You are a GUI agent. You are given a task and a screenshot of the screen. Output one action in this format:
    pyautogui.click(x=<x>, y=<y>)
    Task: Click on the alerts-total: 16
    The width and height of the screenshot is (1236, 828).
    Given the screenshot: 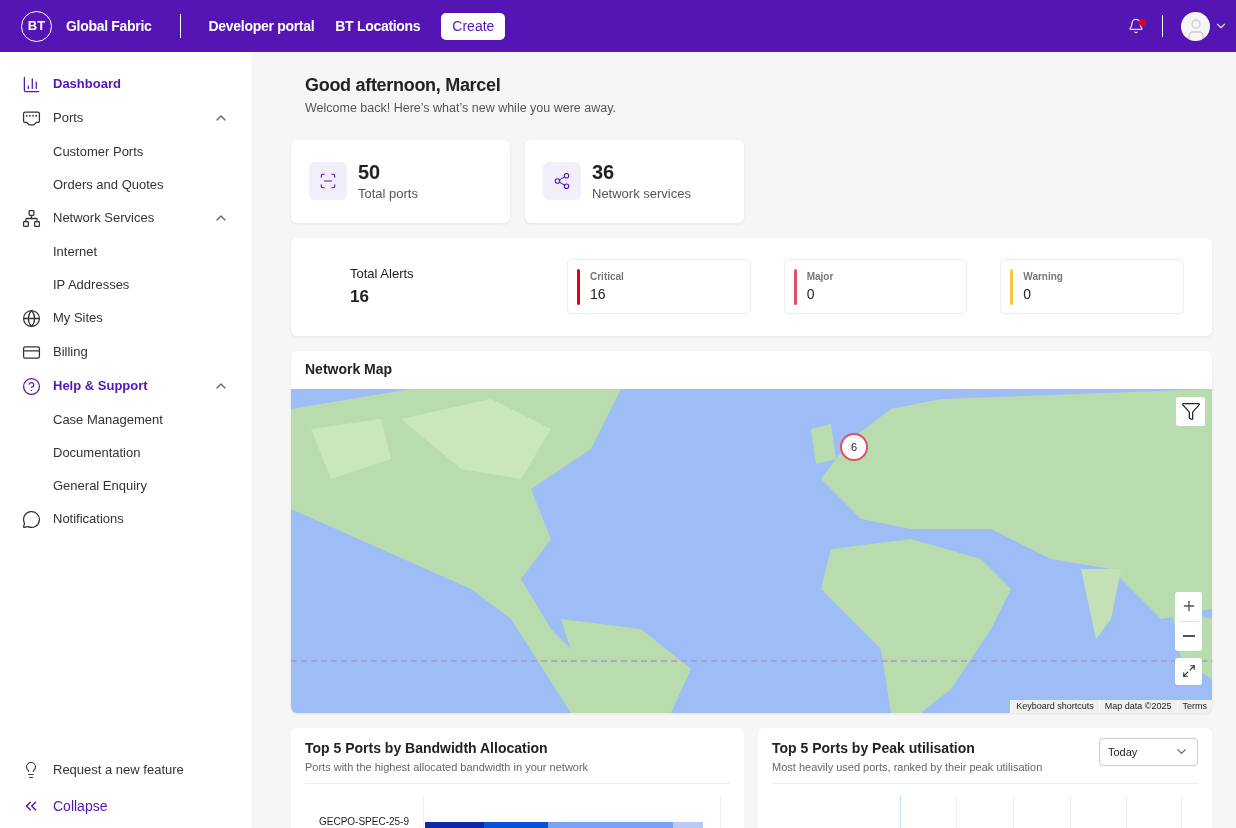 What is the action you would take?
    pyautogui.click(x=360, y=296)
    